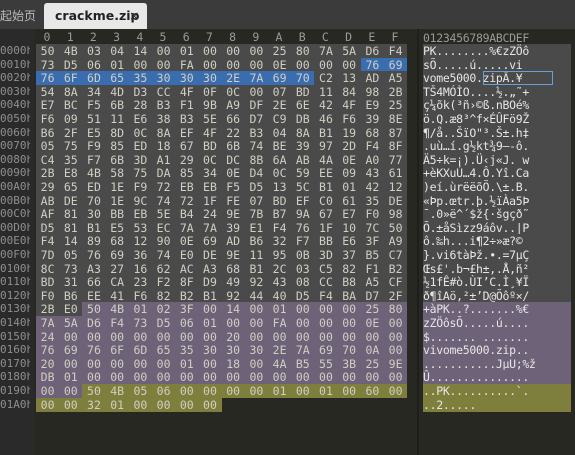  What do you see at coordinates (140, 200) in the screenshot?
I see `hex-byte: 9C` at bounding box center [140, 200].